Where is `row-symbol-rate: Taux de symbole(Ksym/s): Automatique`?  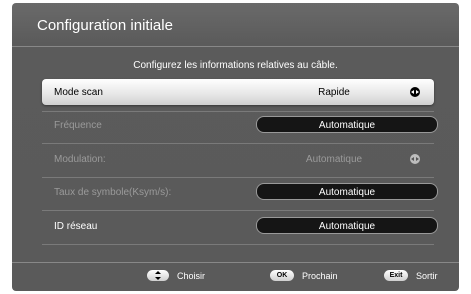 row-symbol-rate: Taux de symbole(Ksym/s): Automatique is located at coordinates (240, 192).